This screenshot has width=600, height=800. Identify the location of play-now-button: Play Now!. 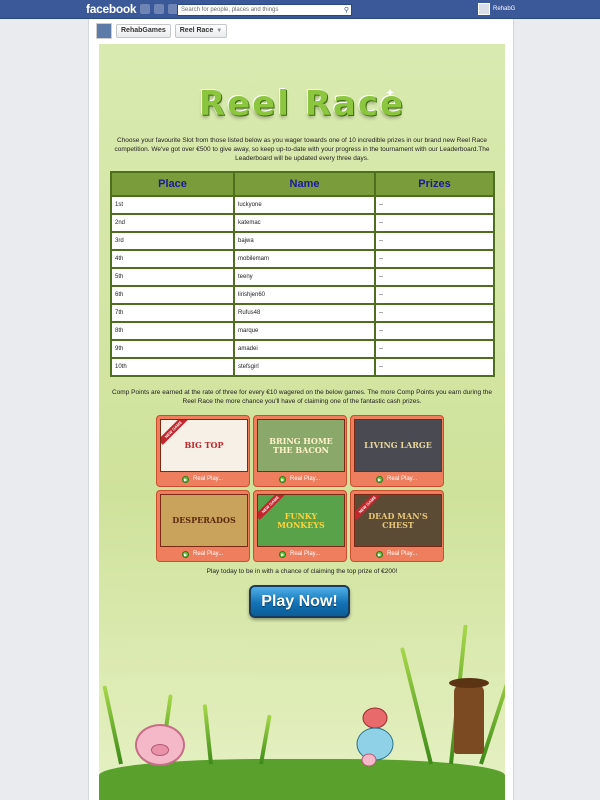
(299, 601).